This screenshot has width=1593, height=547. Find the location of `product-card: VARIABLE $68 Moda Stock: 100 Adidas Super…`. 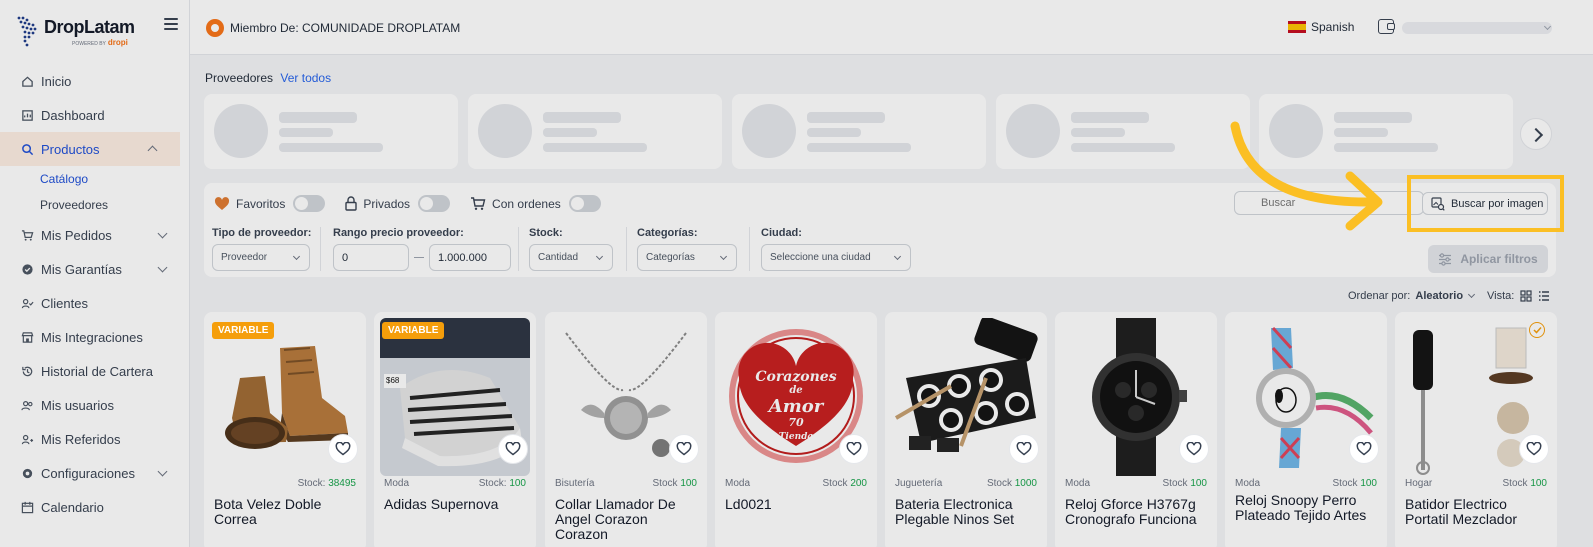

product-card: VARIABLE $68 Moda Stock: 100 Adidas Super… is located at coordinates (455, 429).